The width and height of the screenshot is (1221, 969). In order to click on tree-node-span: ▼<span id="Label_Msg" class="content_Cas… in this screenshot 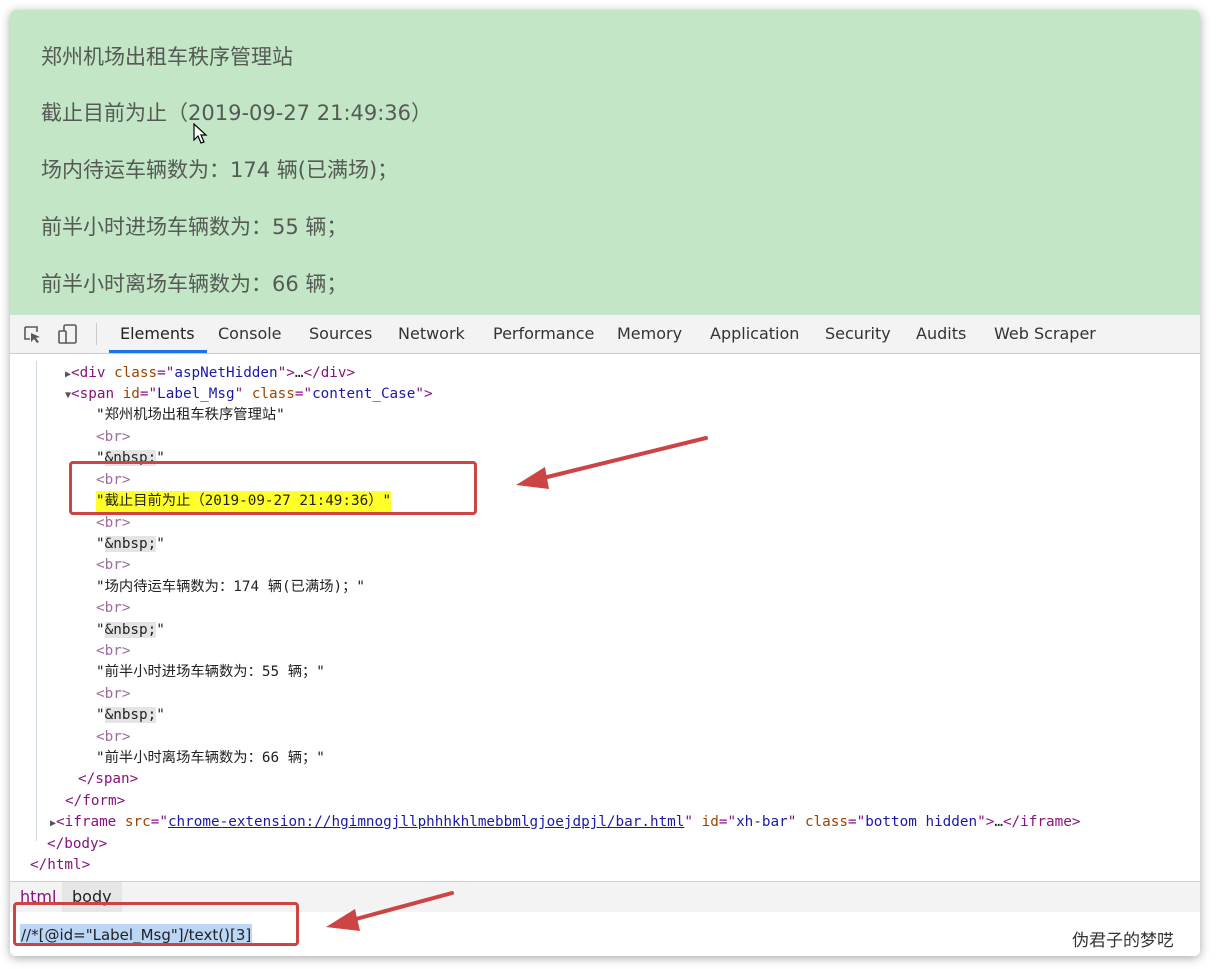, I will do `click(249, 394)`.